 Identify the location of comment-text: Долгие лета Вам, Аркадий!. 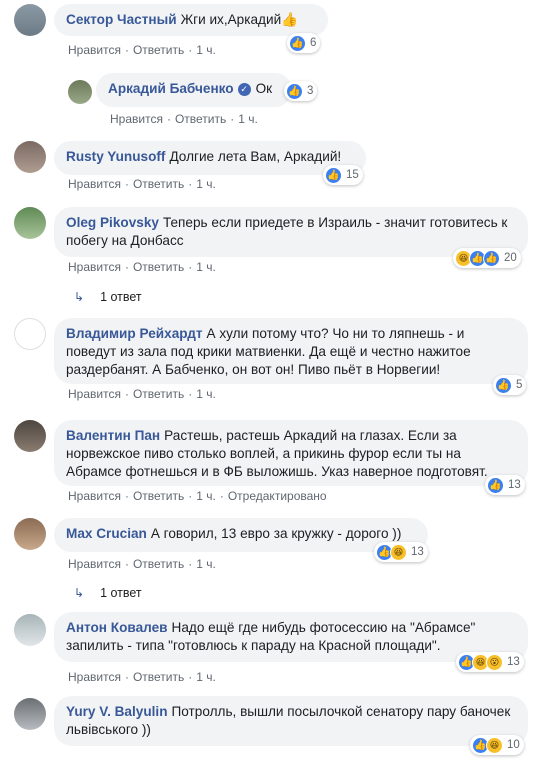
(255, 156).